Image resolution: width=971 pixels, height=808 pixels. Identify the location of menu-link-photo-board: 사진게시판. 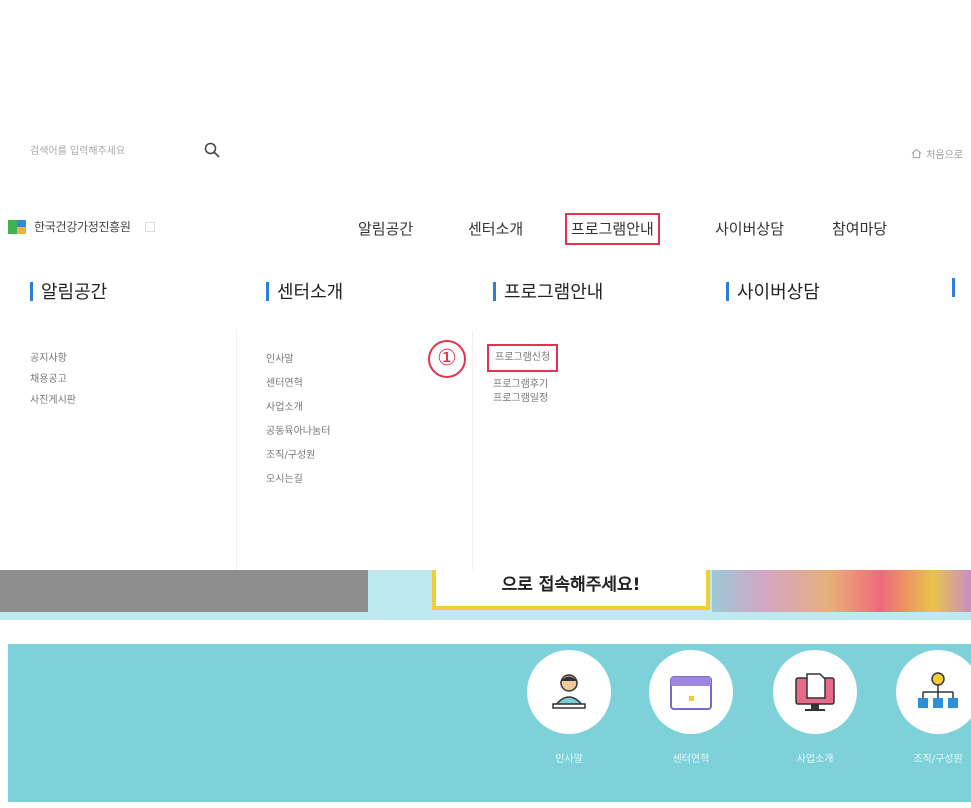
(68, 400).